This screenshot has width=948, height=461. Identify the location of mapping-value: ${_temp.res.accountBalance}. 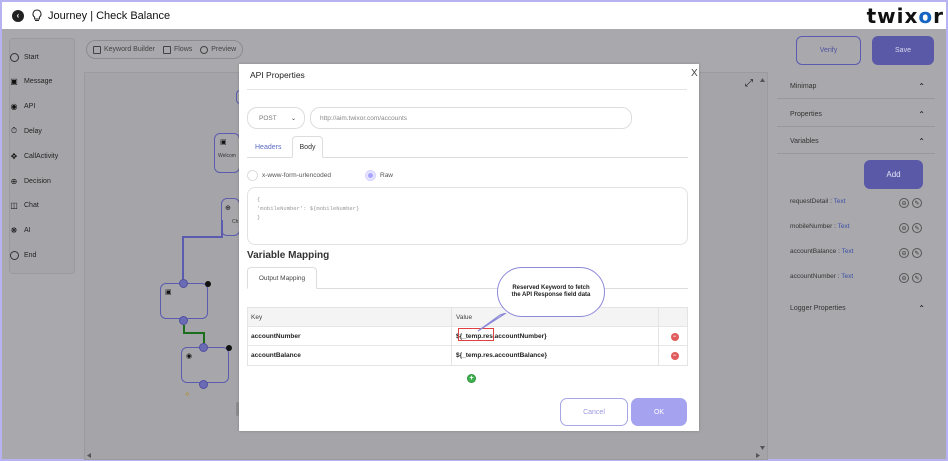
(556, 355).